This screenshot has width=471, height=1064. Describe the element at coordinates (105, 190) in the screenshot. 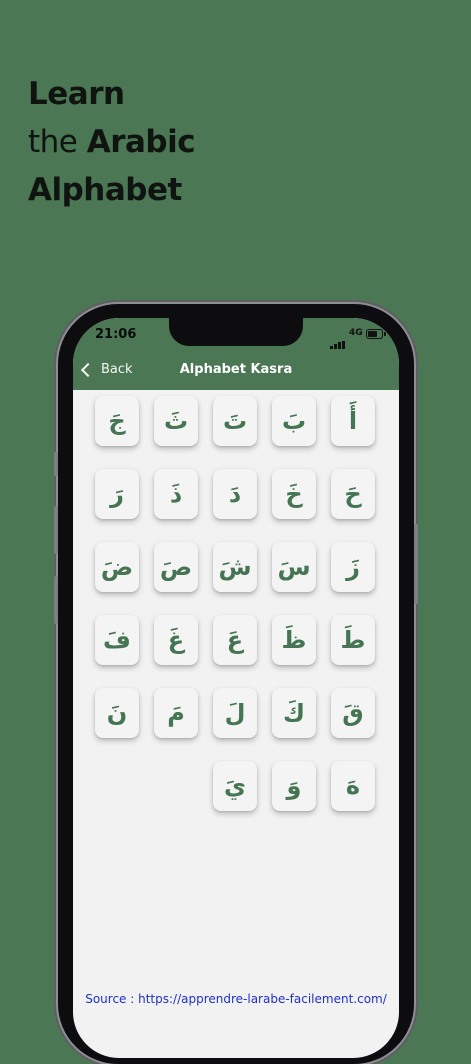

I see `headline-line-3: Alphabet` at that location.